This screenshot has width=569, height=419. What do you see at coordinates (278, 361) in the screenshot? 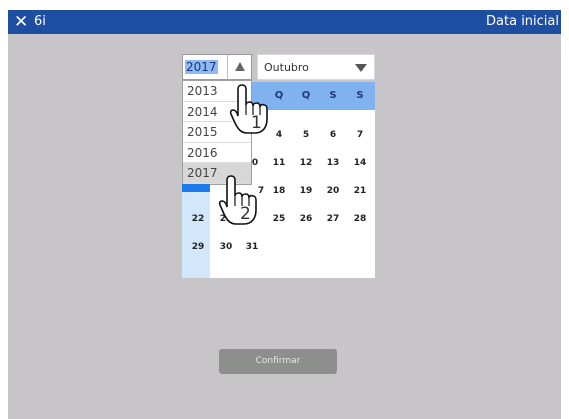
I see `confirm-button: Confirmar` at bounding box center [278, 361].